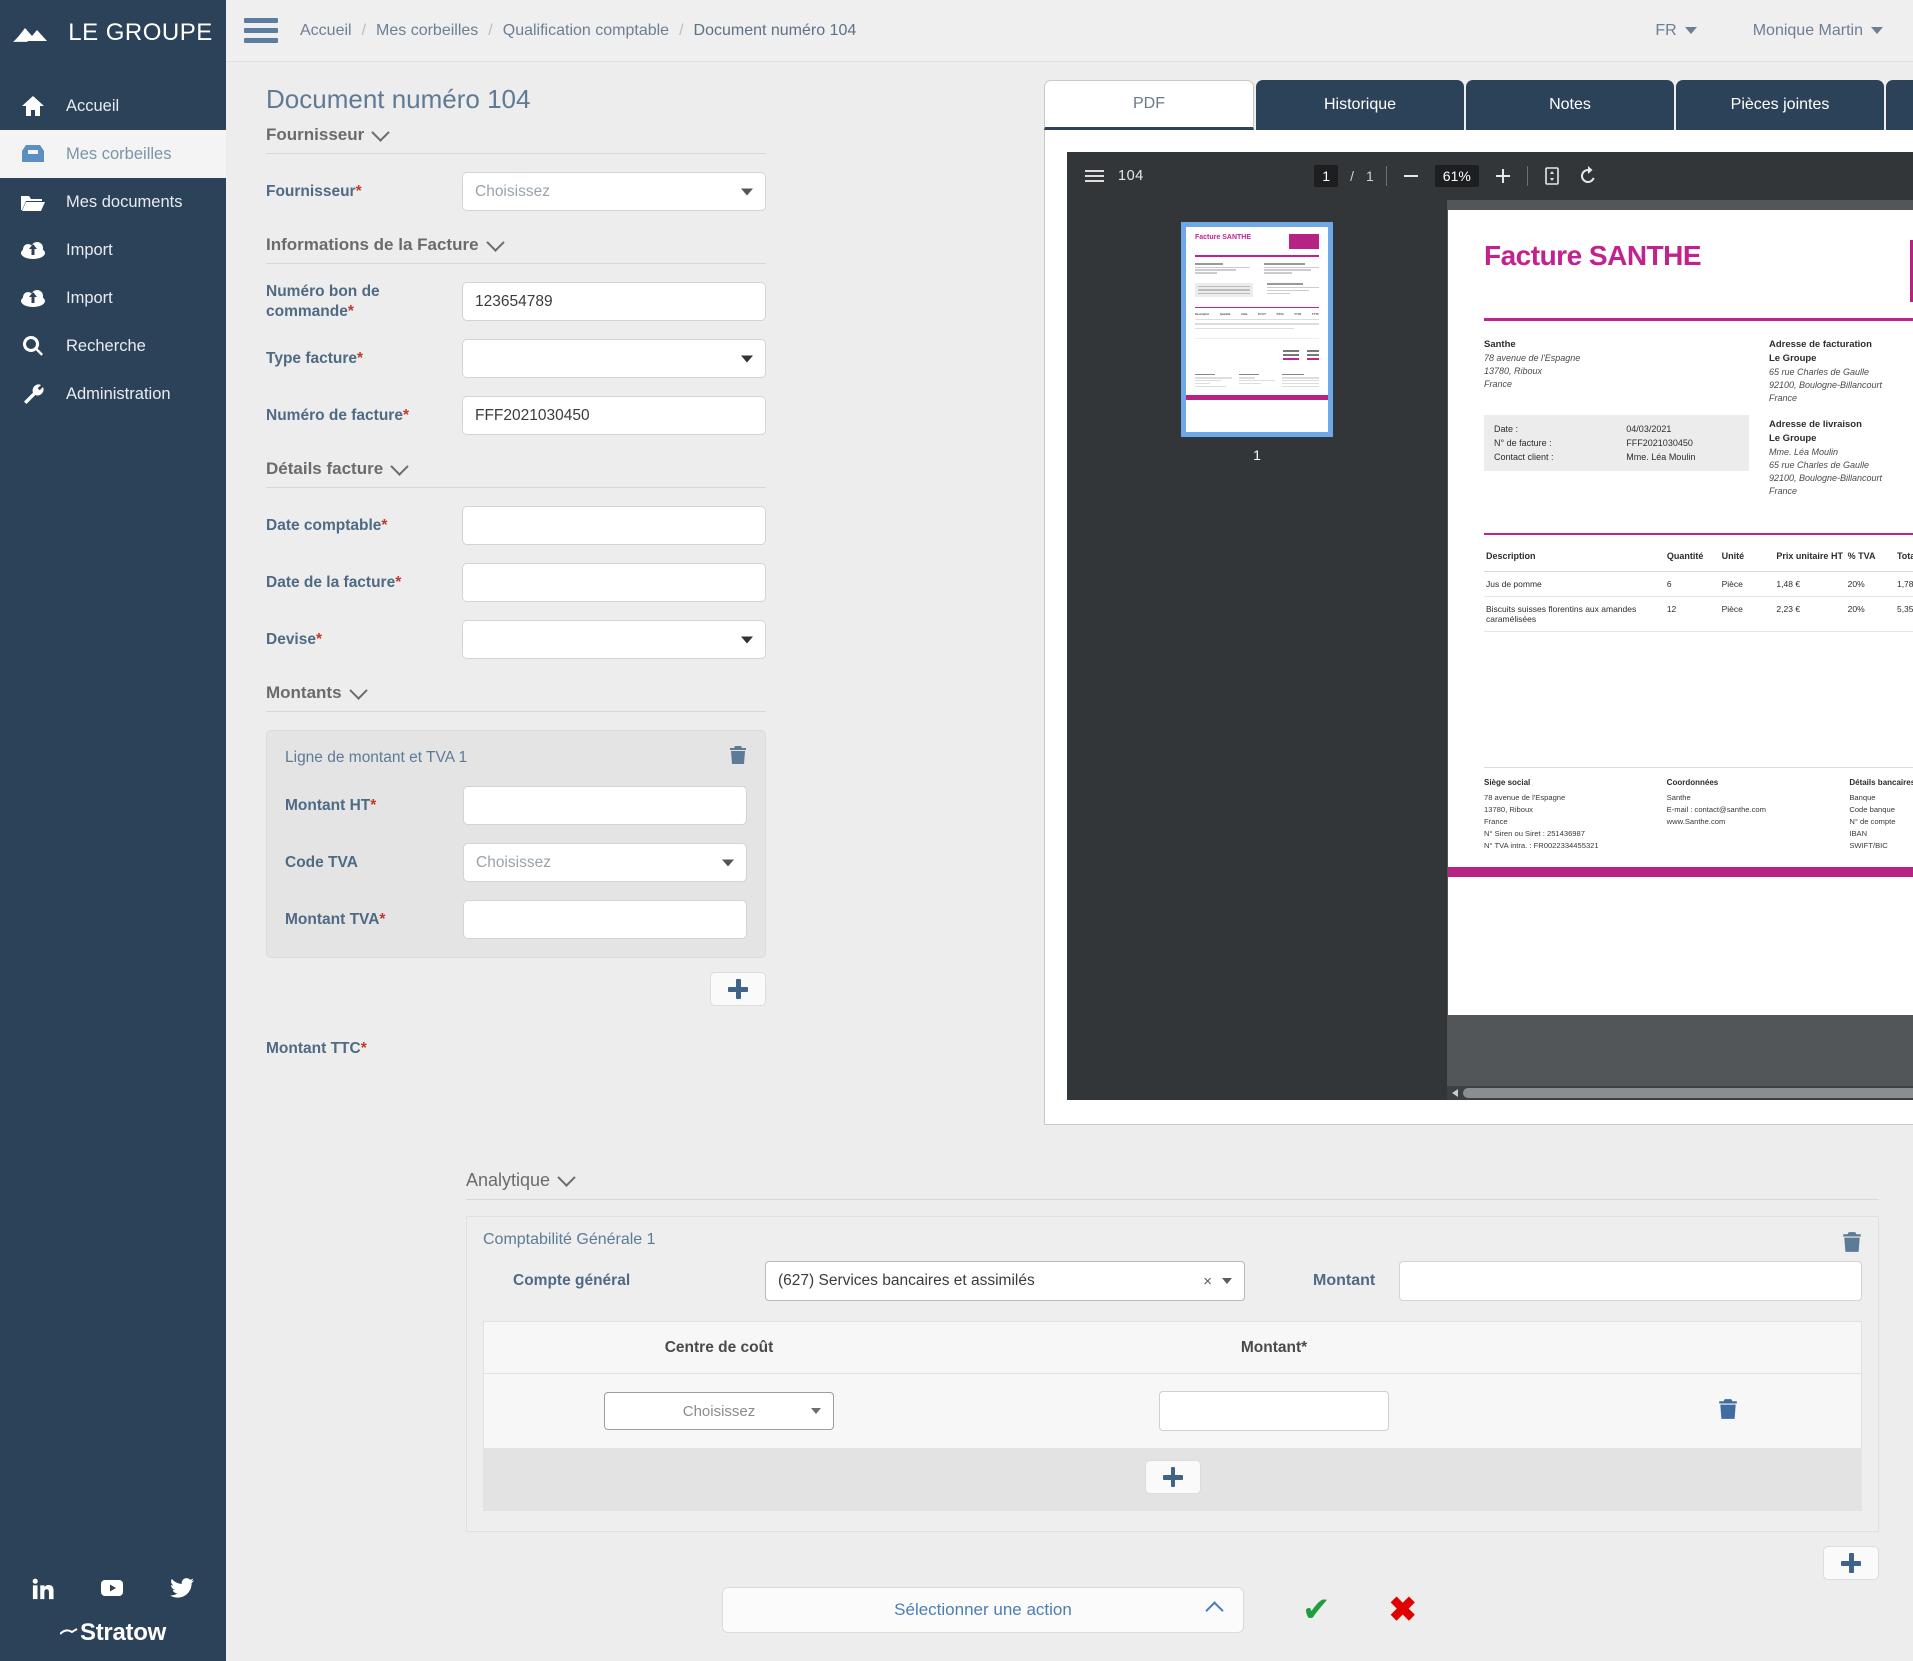  Describe the element at coordinates (1899, 105) in the screenshot. I see `tab-documents-rattaches: Documents rattachés` at that location.